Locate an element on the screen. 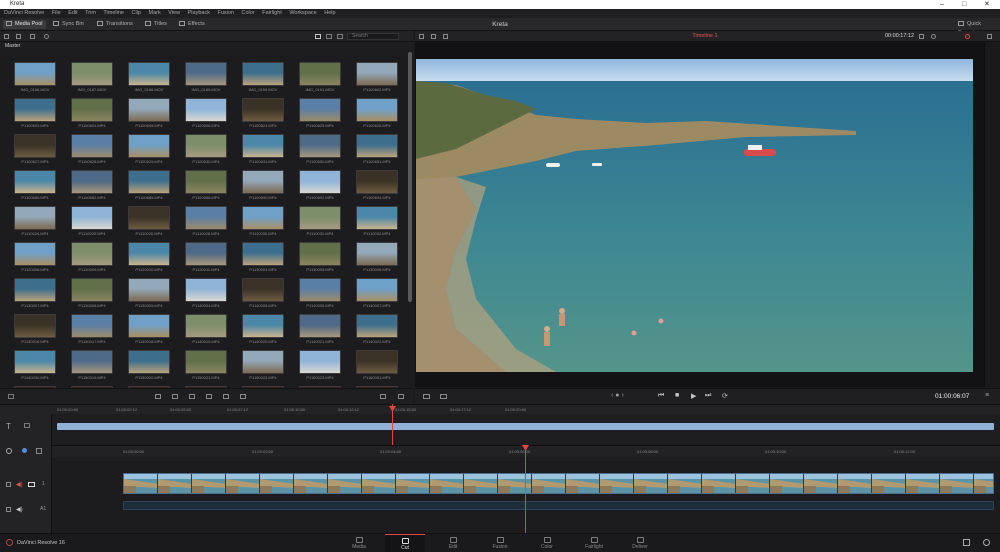 This screenshot has height=552, width=1000. minimize-icon: – is located at coordinates (942, 4).